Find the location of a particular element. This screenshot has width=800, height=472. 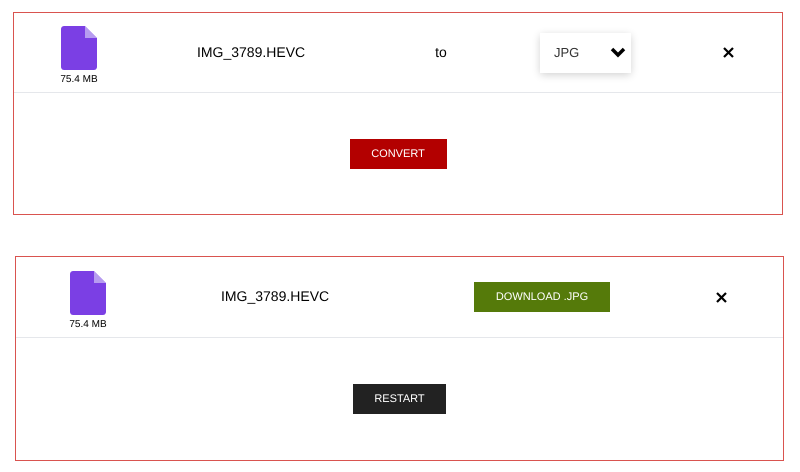

chevron-down-icon is located at coordinates (618, 52).